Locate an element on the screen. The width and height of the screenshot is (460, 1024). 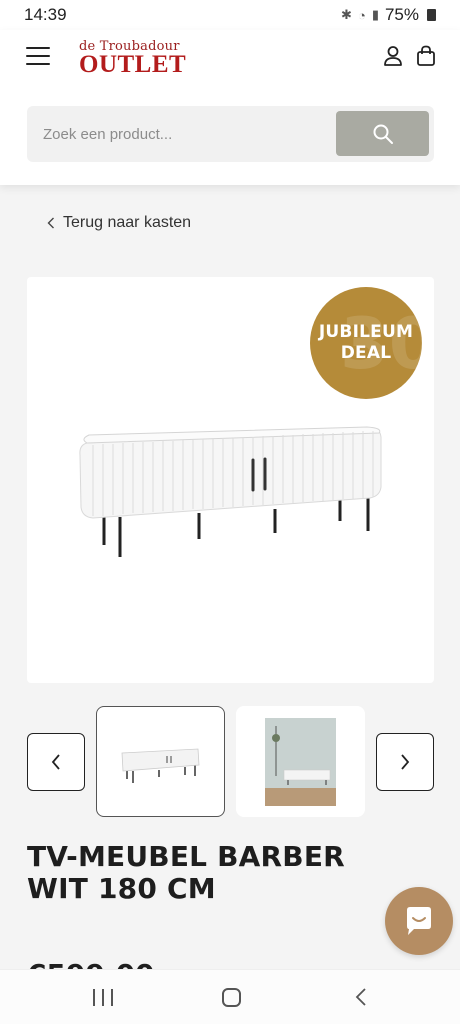
search-bar is located at coordinates (230, 134).